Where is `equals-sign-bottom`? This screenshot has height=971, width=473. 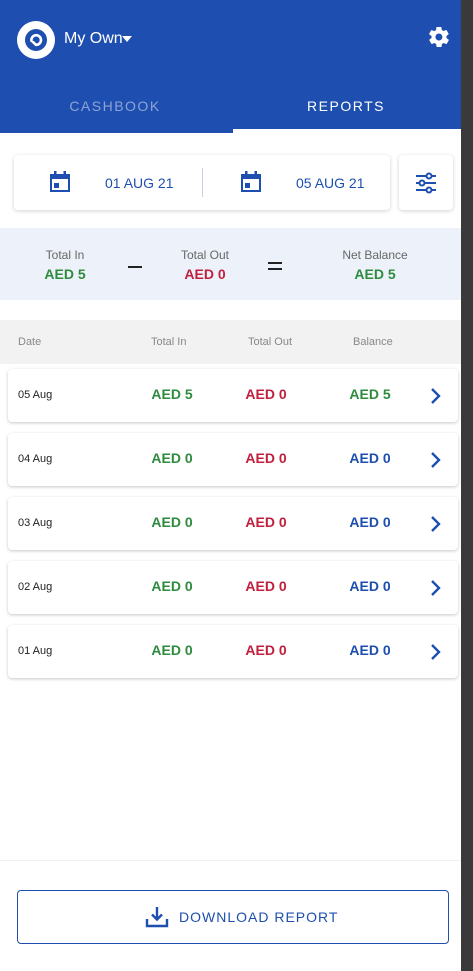
equals-sign-bottom is located at coordinates (275, 269).